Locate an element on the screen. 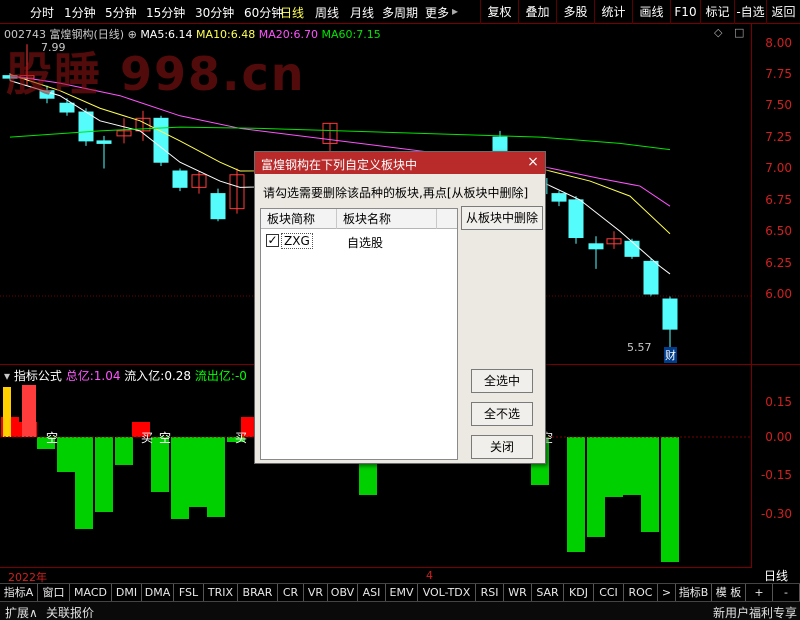 This screenshot has width=800, height=620. tab-add: + is located at coordinates (759, 593).